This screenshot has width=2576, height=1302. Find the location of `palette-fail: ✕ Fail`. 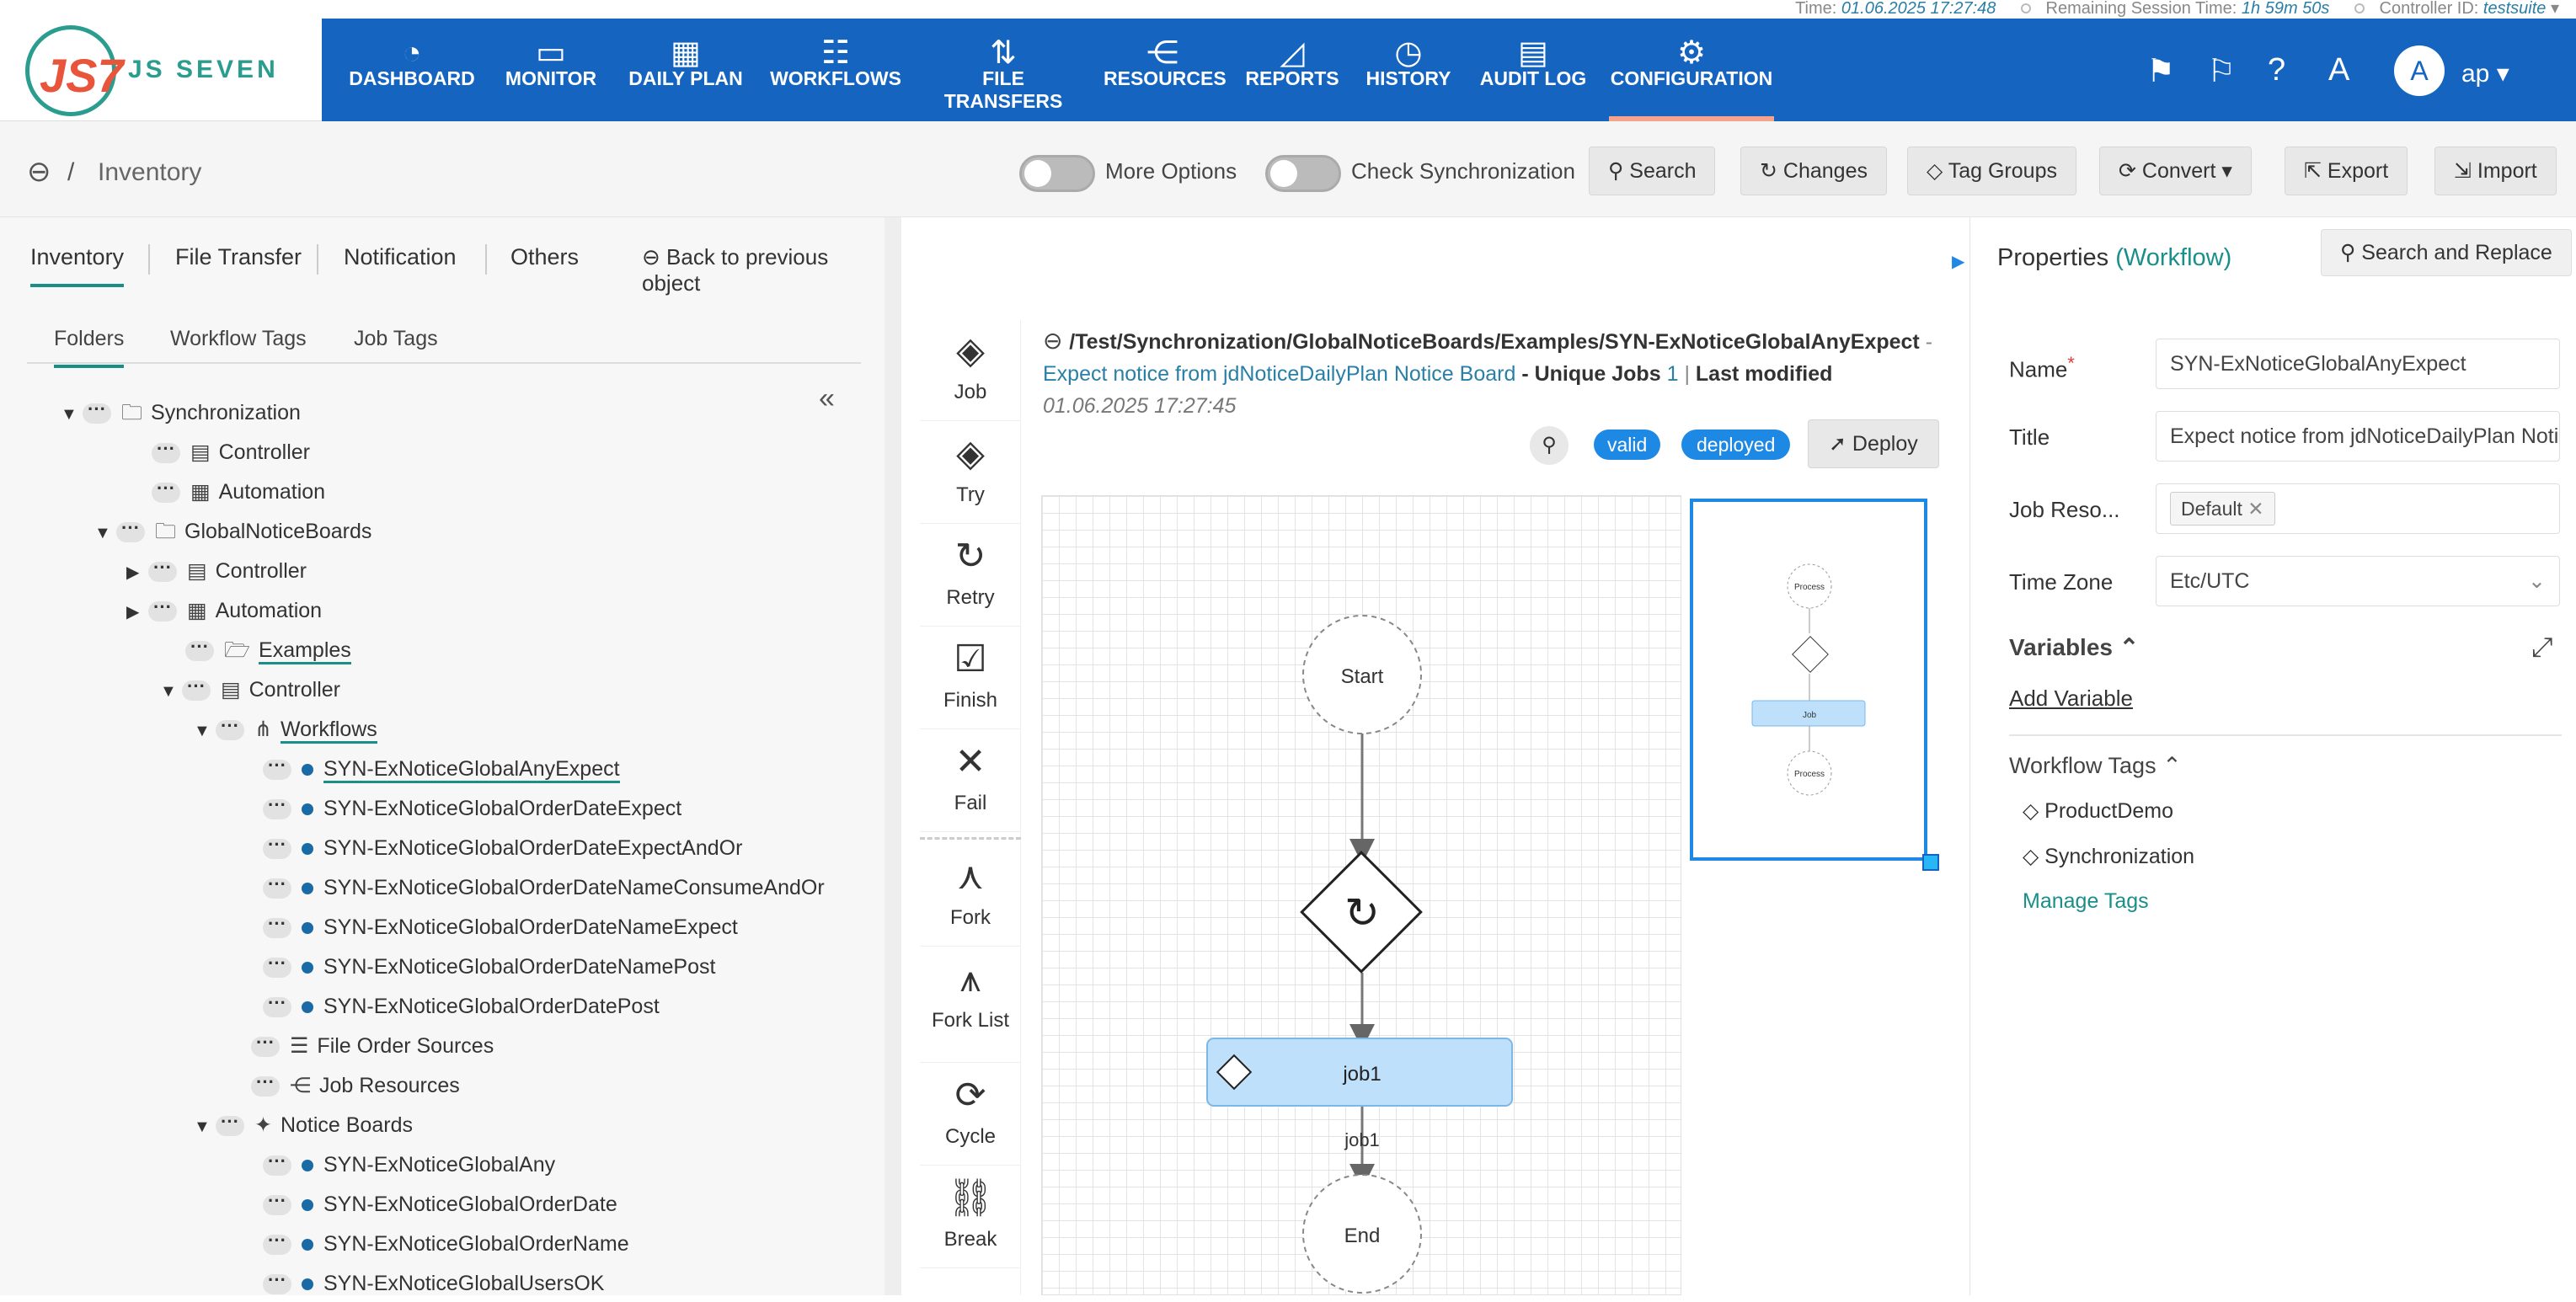

palette-fail: ✕ Fail is located at coordinates (970, 781).